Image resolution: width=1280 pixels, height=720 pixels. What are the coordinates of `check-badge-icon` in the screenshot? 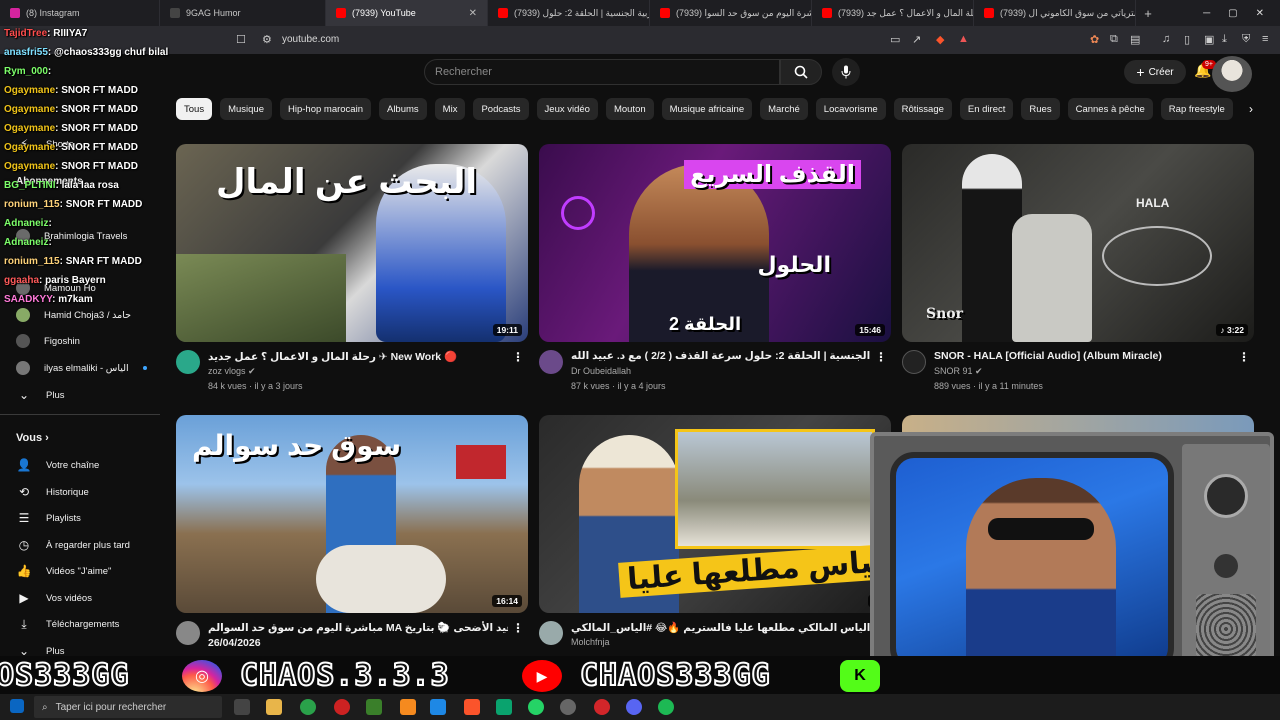 It's located at (578, 213).